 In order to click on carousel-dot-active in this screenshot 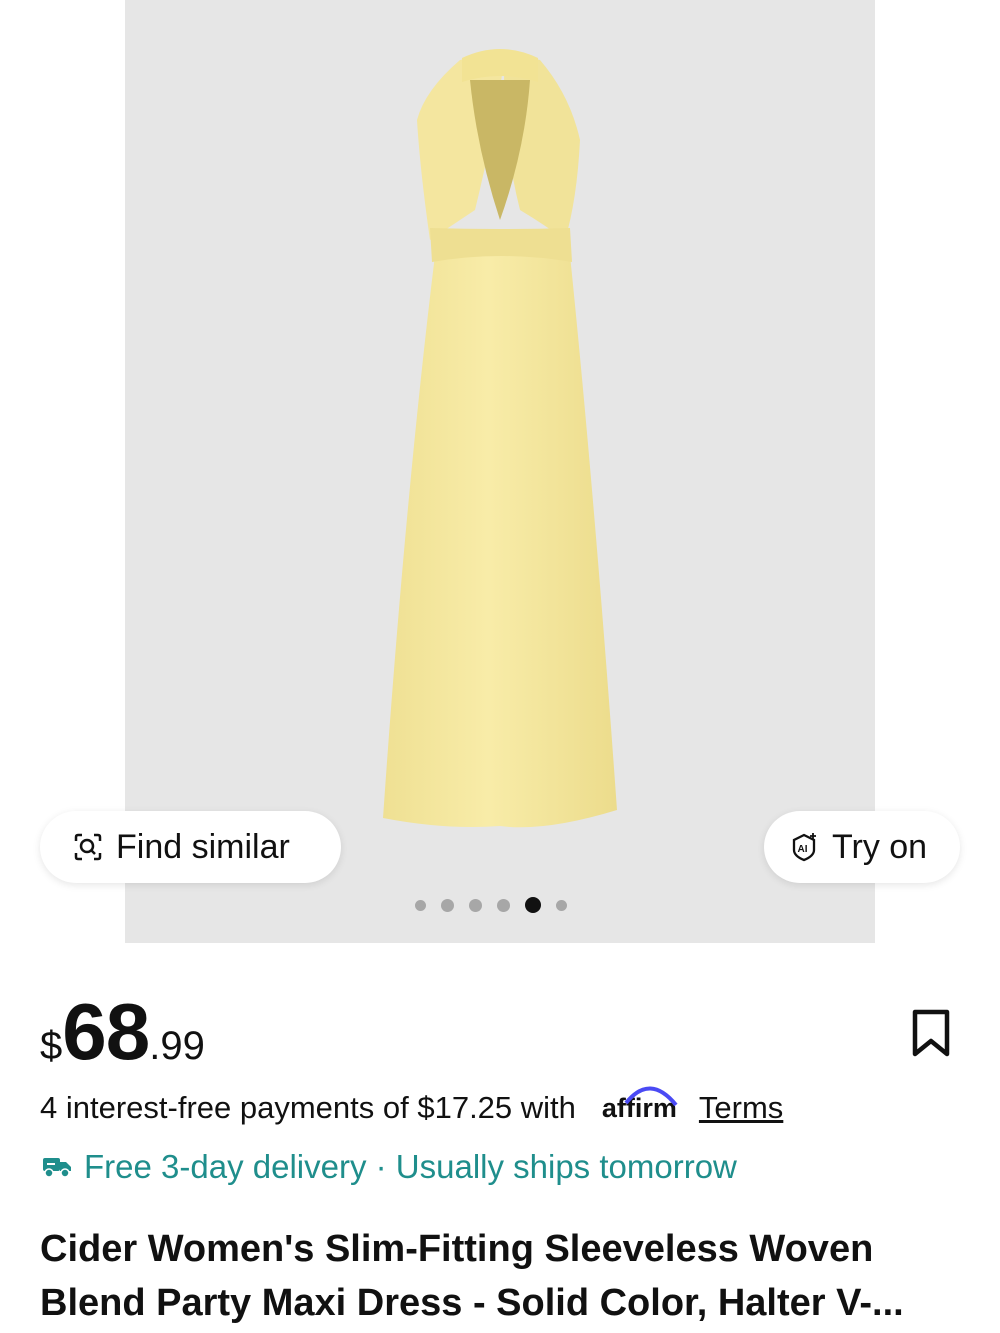, I will do `click(533, 905)`.